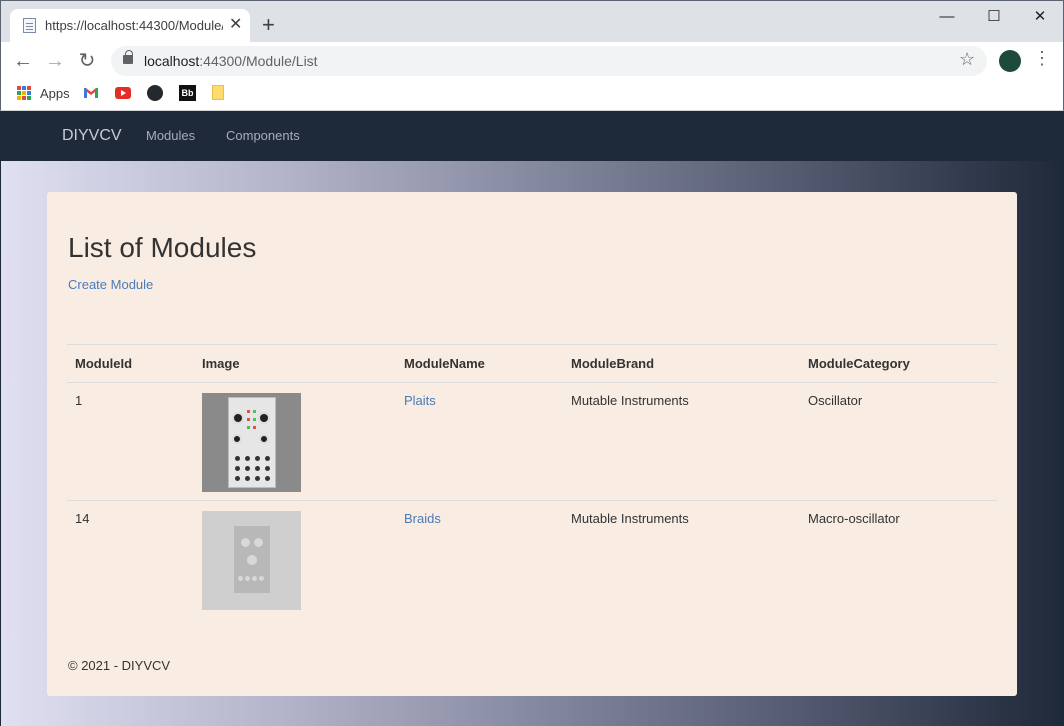  I want to click on cell-module-id: 14, so click(82, 518).